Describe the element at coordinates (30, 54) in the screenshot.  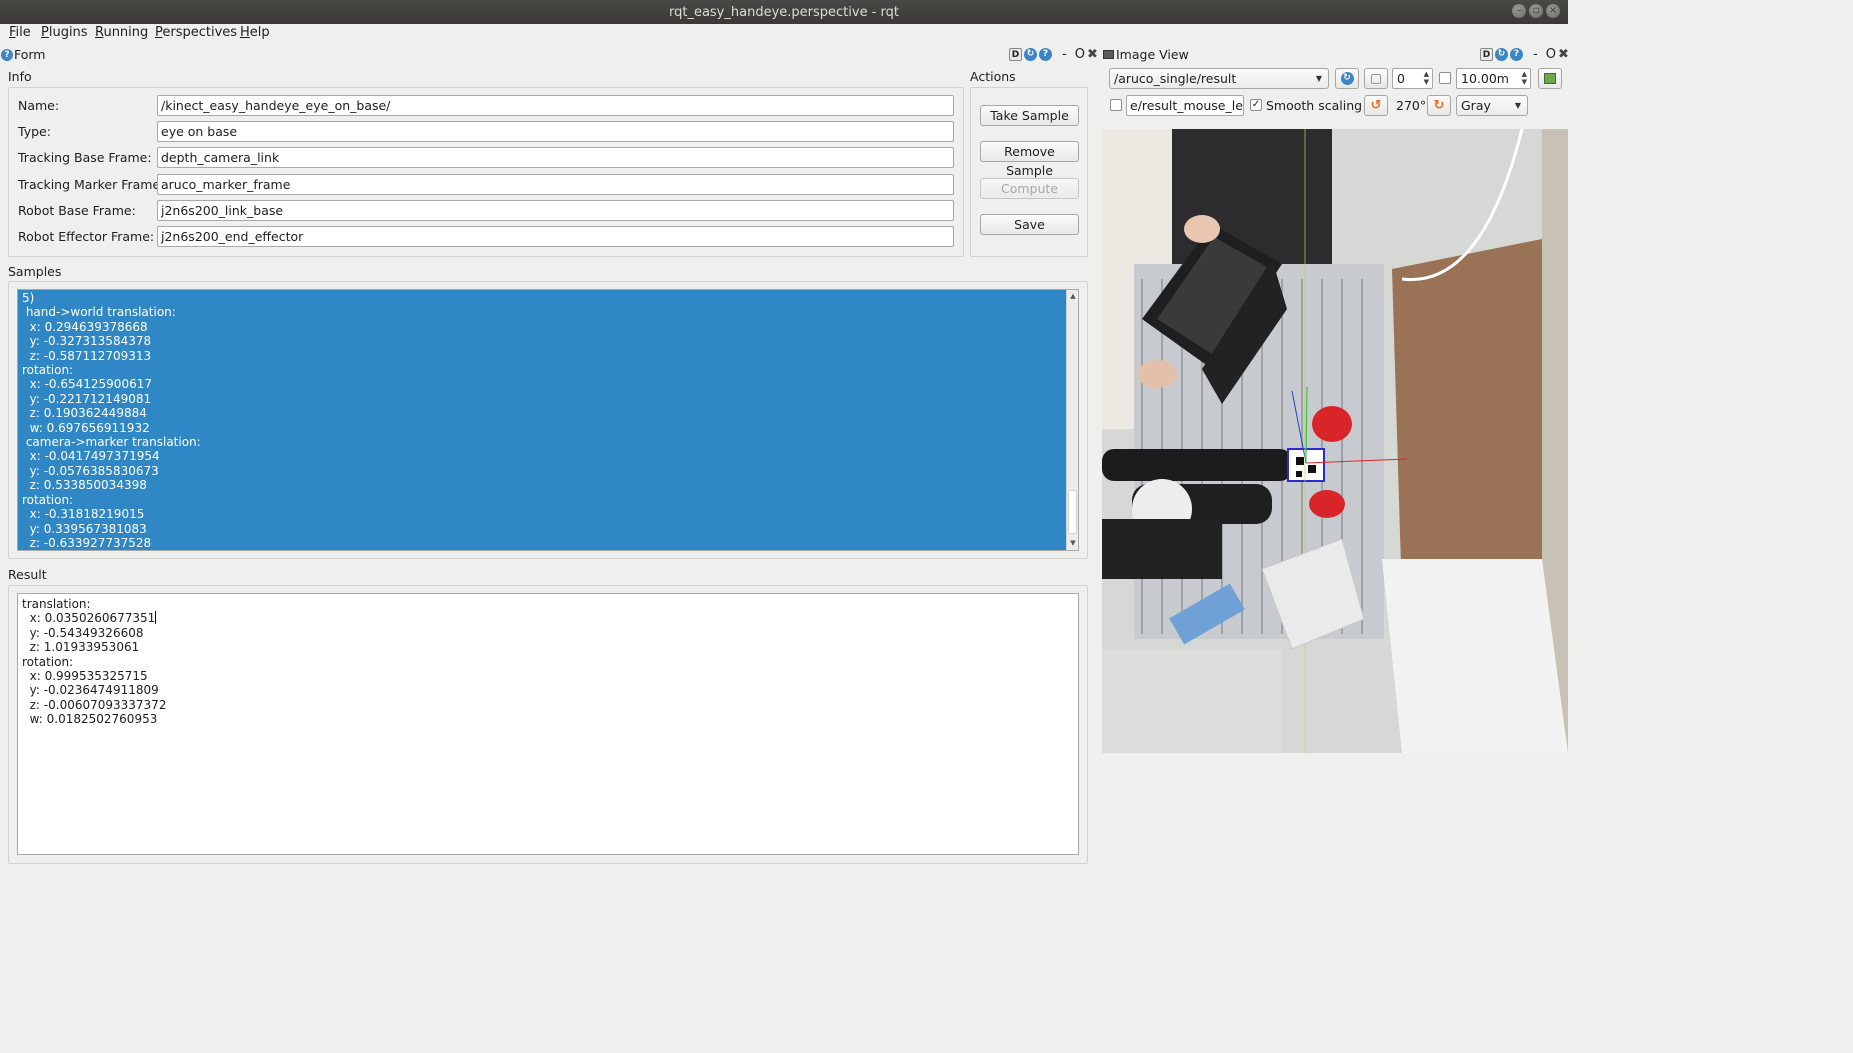
I see `form-dock-title: Form` at that location.